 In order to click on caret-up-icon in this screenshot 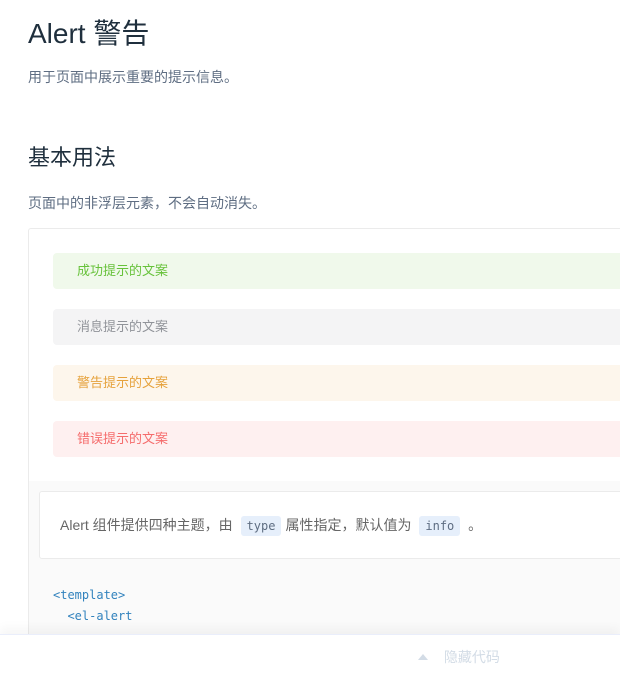, I will do `click(423, 657)`.